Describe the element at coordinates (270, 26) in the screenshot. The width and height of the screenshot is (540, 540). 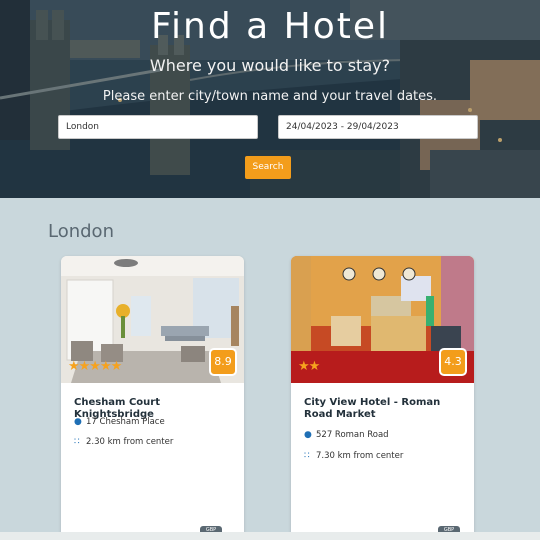
I see `page-title: Find a Hotel` at that location.